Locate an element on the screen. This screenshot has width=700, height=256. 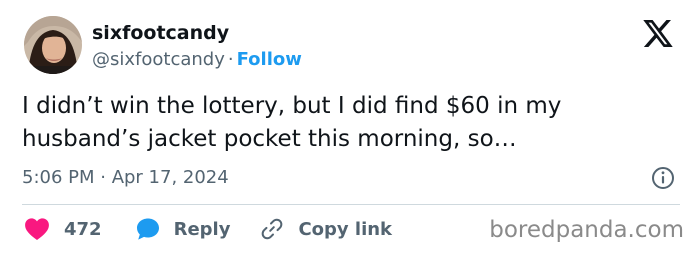
action-bar: 472 Reply Copy link is located at coordinates (208, 229).